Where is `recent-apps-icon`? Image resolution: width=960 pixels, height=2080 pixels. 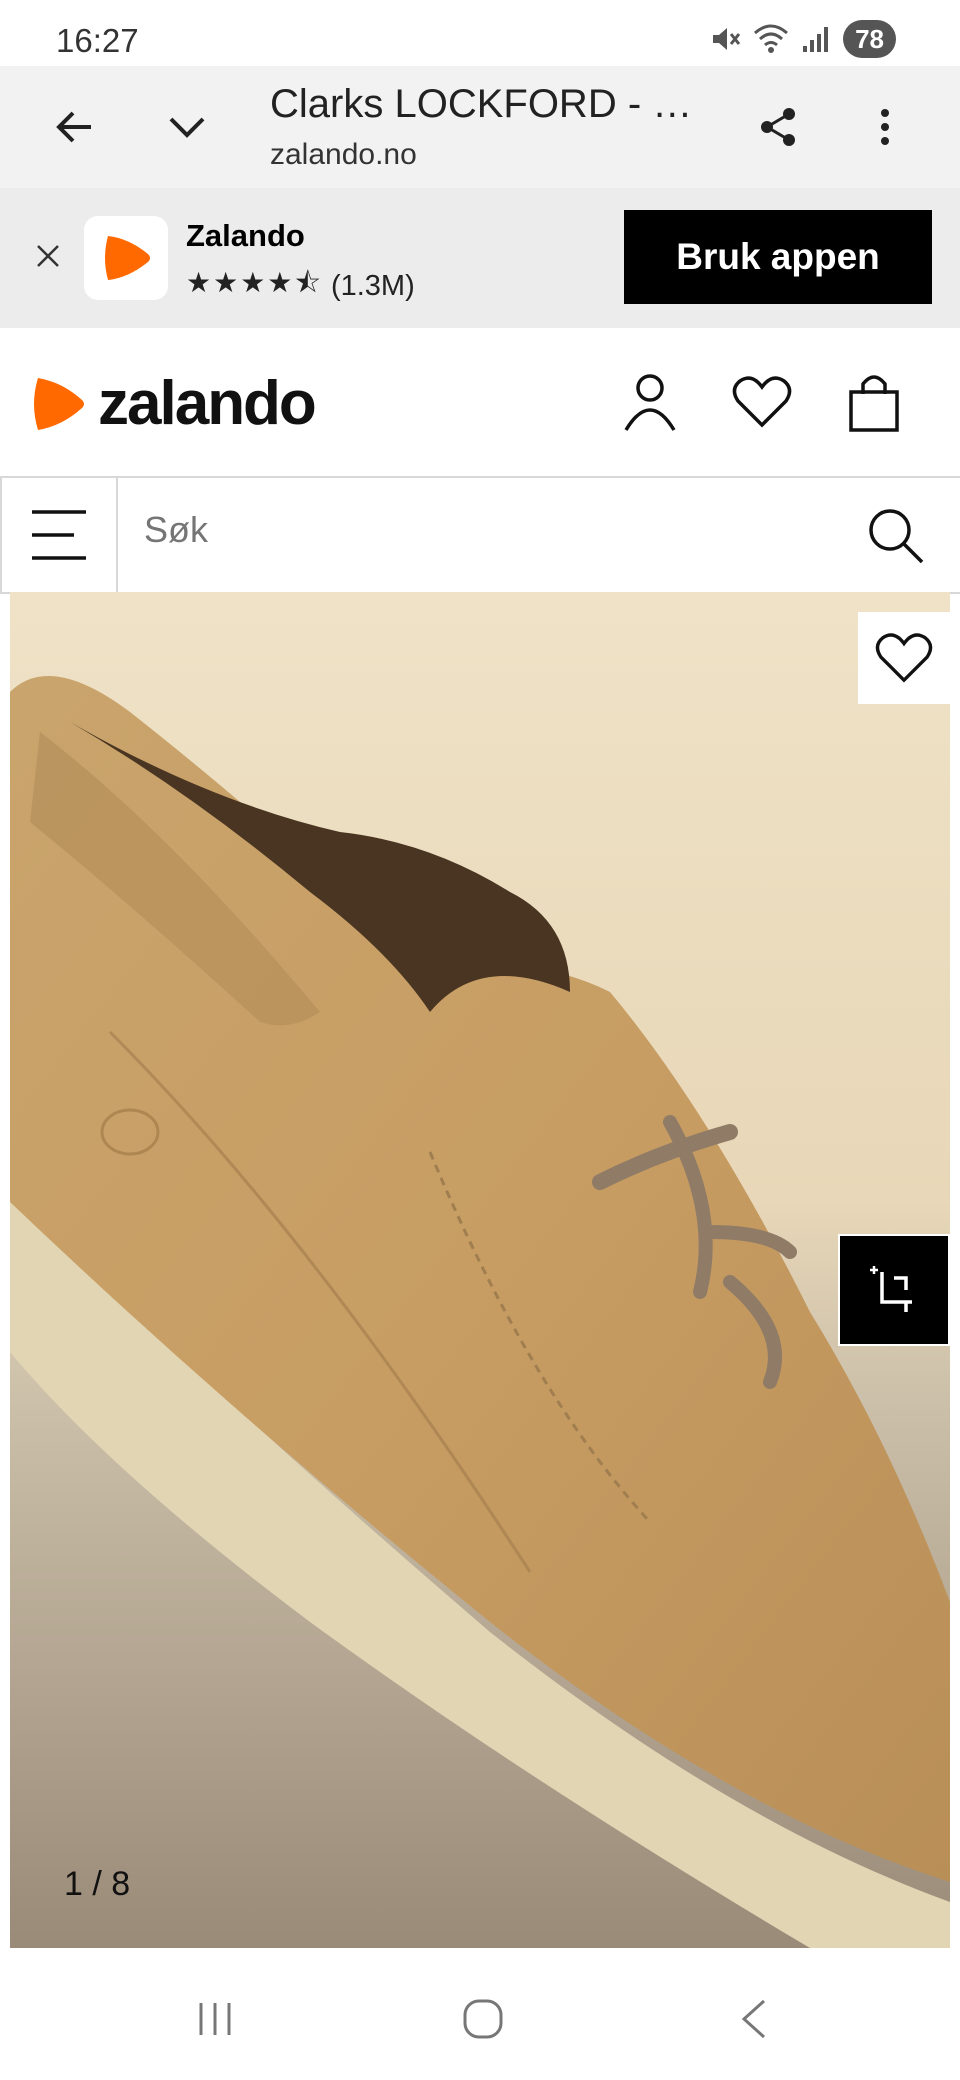
recent-apps-icon is located at coordinates (215, 2019).